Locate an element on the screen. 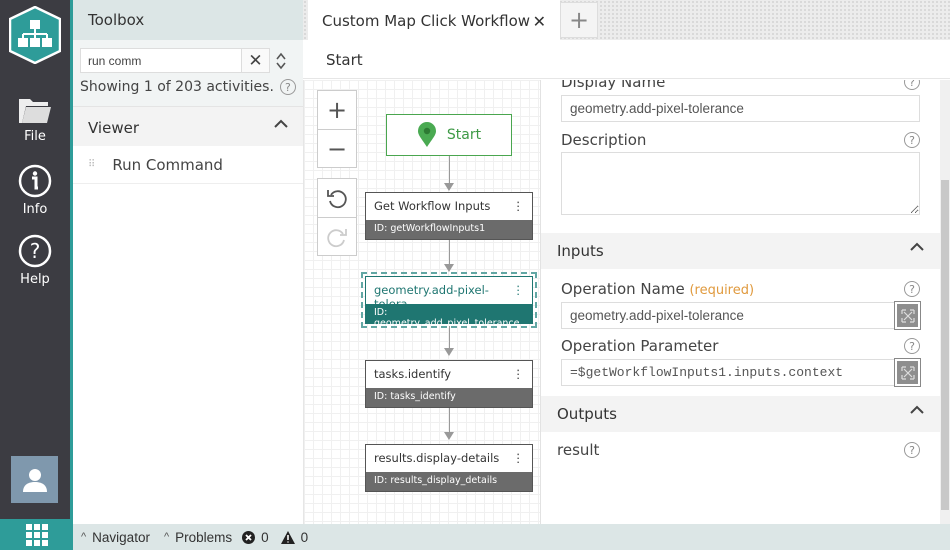 The height and width of the screenshot is (550, 950). toolbox-item-run-command: ⠿ Run Command is located at coordinates (188, 165).